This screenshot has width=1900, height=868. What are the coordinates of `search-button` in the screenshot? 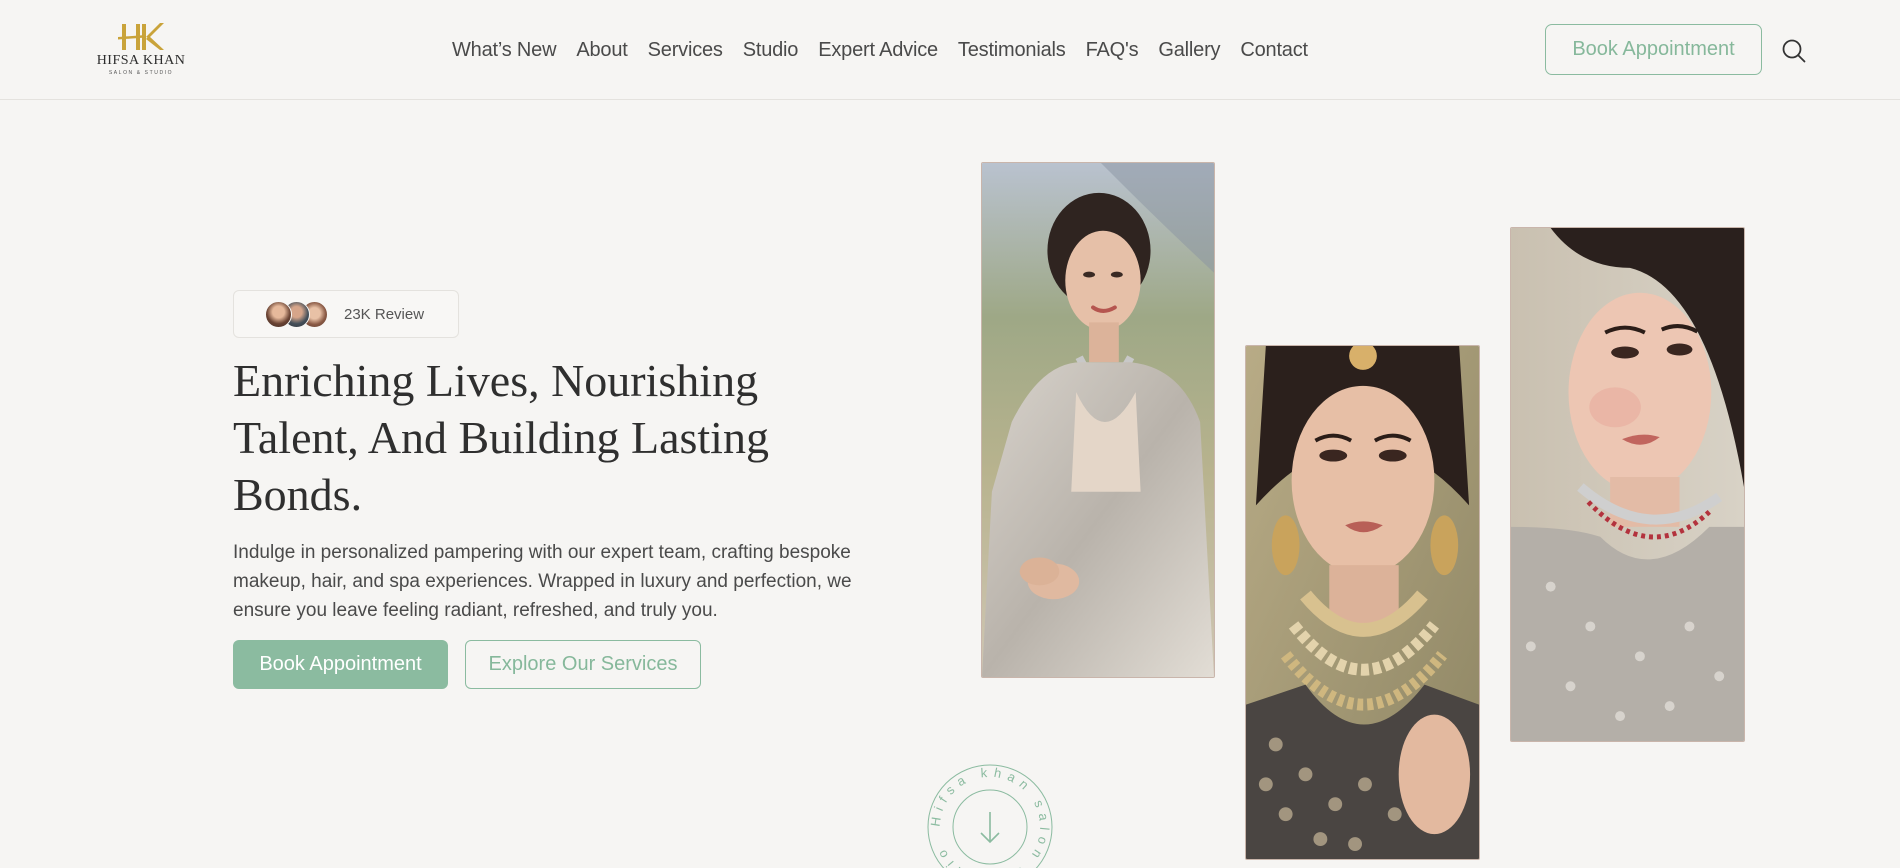 It's located at (1794, 51).